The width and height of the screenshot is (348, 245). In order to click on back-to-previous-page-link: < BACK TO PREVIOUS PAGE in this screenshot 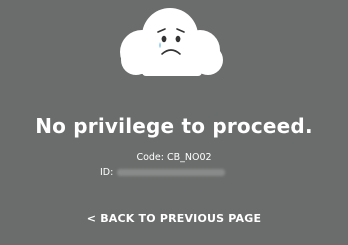, I will do `click(174, 218)`.